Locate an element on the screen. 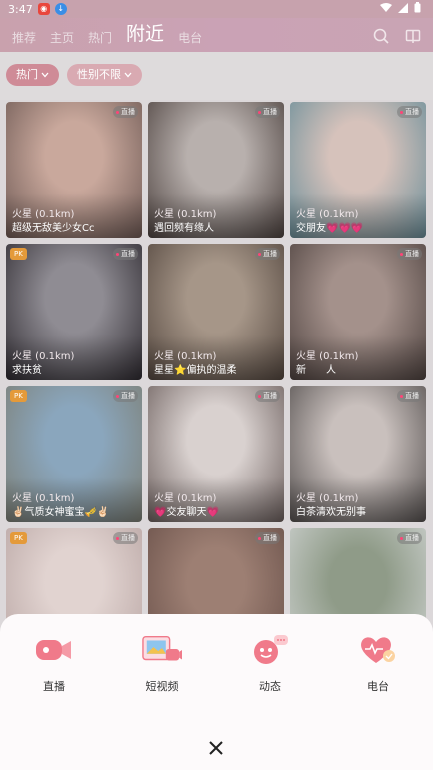 The height and width of the screenshot is (770, 433). streamer-card: 直播火星 (0.1km) 遇回频有缘人 is located at coordinates (216, 170).